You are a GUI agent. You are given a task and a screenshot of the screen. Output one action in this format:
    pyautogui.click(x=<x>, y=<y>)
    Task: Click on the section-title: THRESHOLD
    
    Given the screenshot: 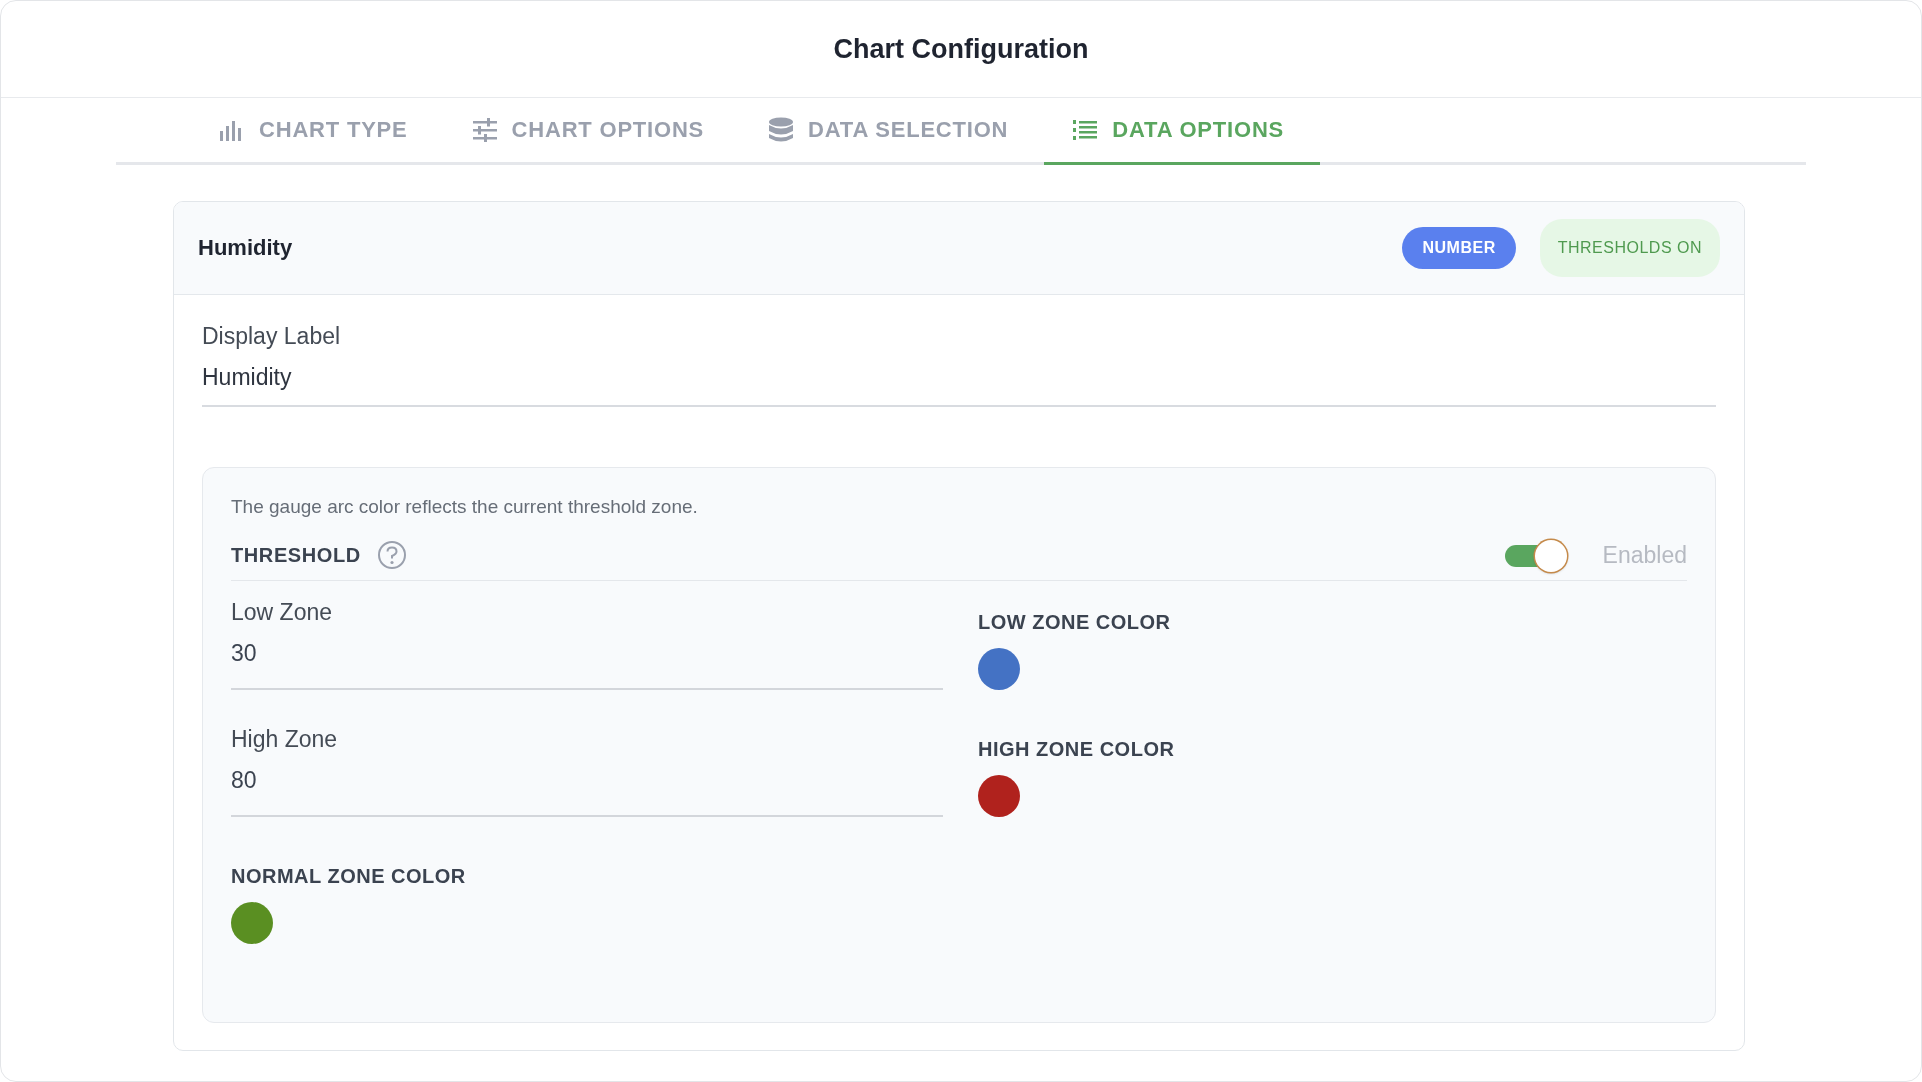 What is the action you would take?
    pyautogui.click(x=296, y=555)
    